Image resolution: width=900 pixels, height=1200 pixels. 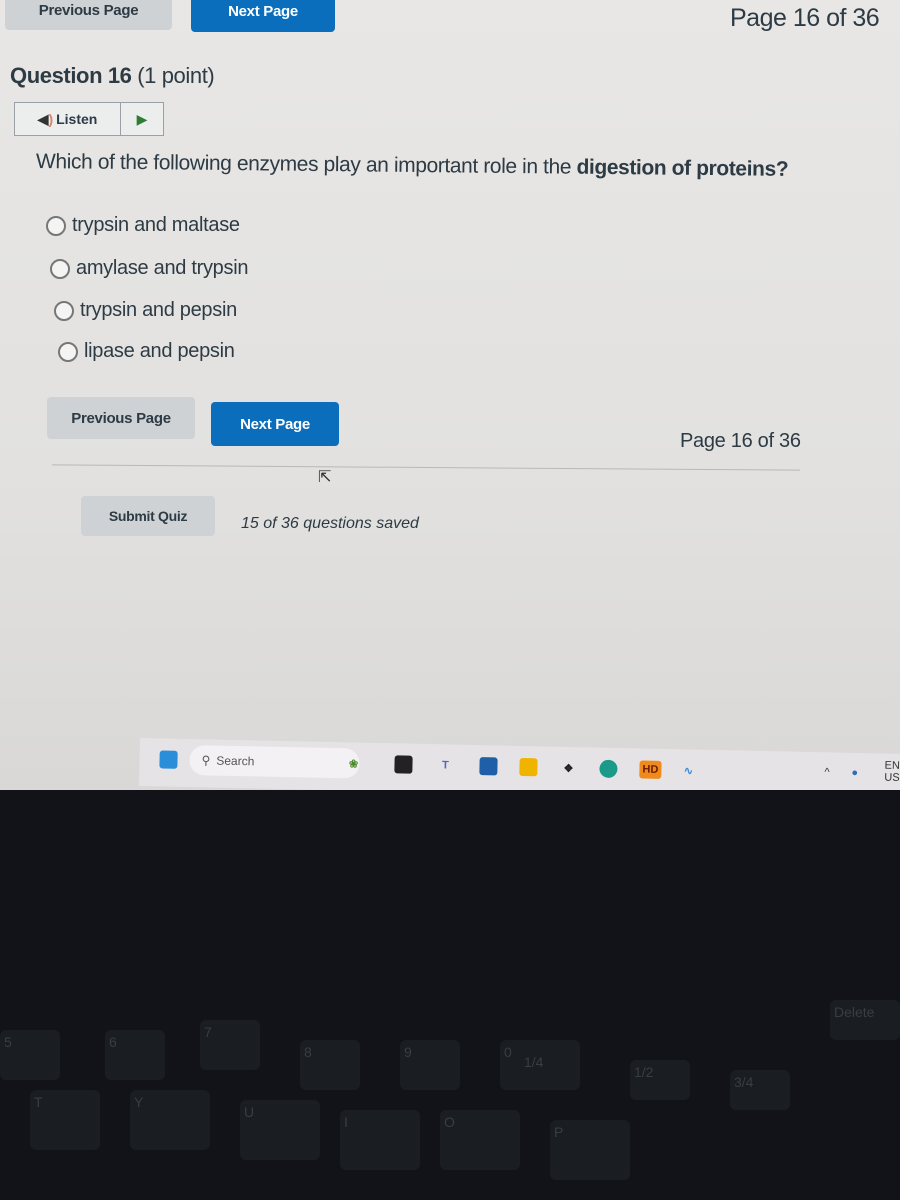 What do you see at coordinates (280, 1130) in the screenshot?
I see `keyboard-key: U` at bounding box center [280, 1130].